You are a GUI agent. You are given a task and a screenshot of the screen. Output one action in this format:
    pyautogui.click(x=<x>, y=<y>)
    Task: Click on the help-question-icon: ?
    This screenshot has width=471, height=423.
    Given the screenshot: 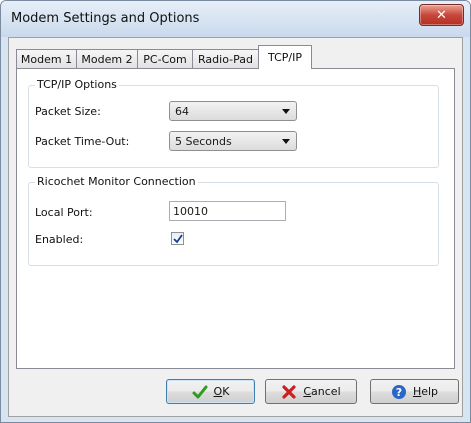 What is the action you would take?
    pyautogui.click(x=398, y=391)
    